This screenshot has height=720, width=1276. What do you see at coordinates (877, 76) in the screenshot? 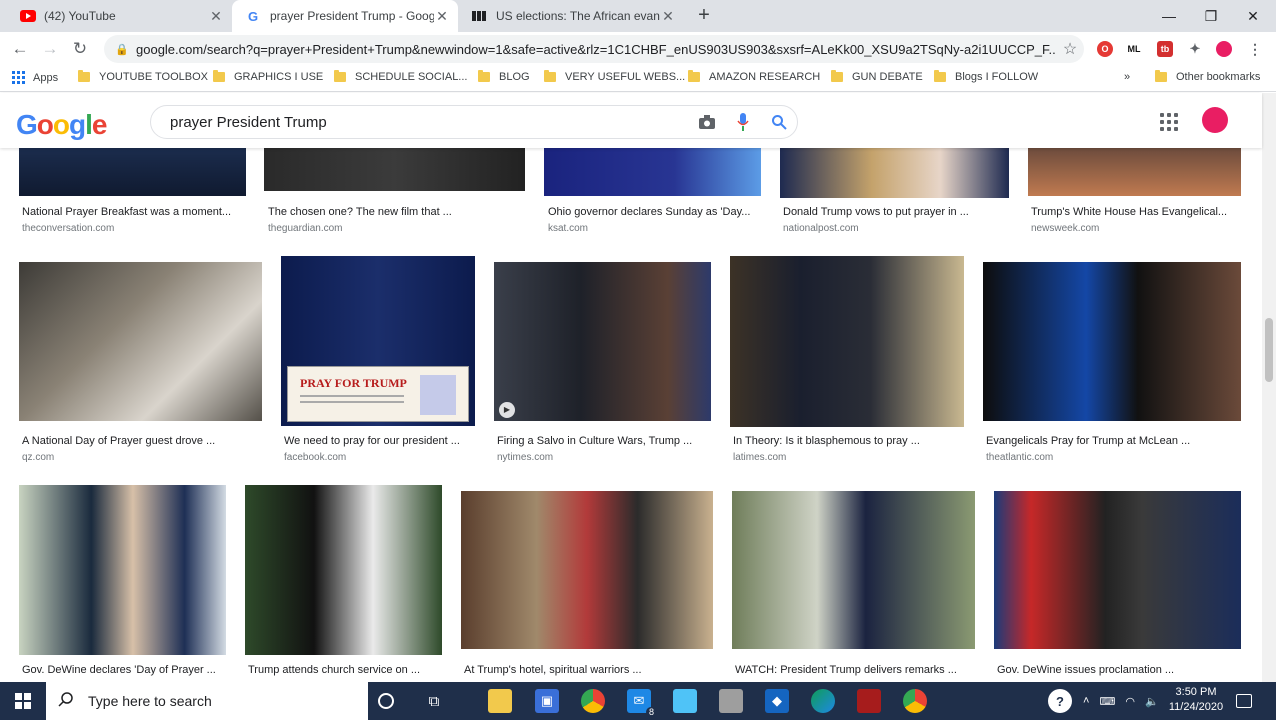
I see `bookmark-item: GUN DEBATE` at bounding box center [877, 76].